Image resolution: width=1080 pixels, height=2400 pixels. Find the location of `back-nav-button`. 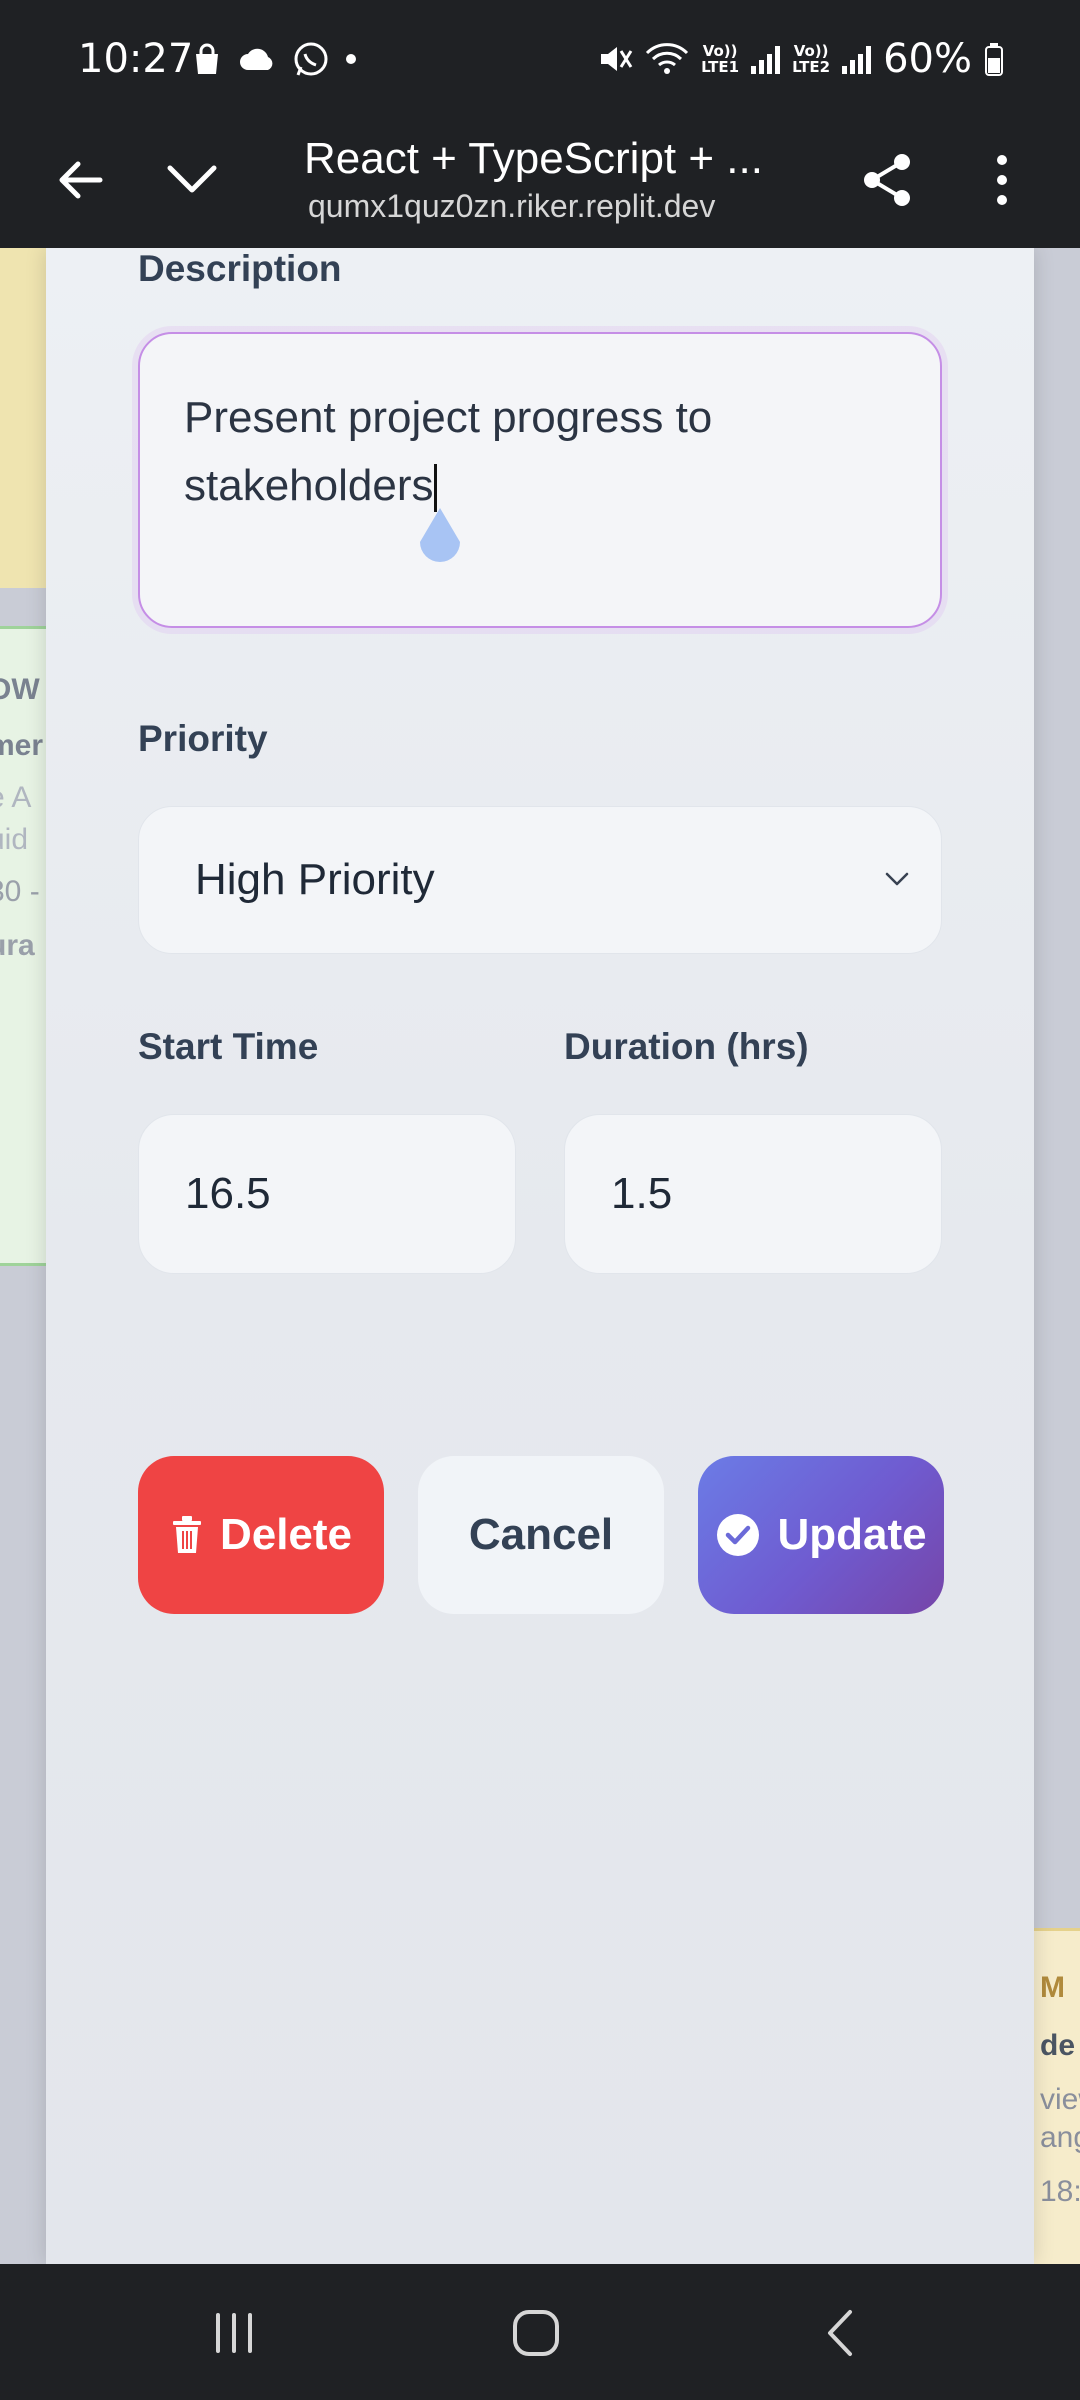

back-nav-button is located at coordinates (840, 2333).